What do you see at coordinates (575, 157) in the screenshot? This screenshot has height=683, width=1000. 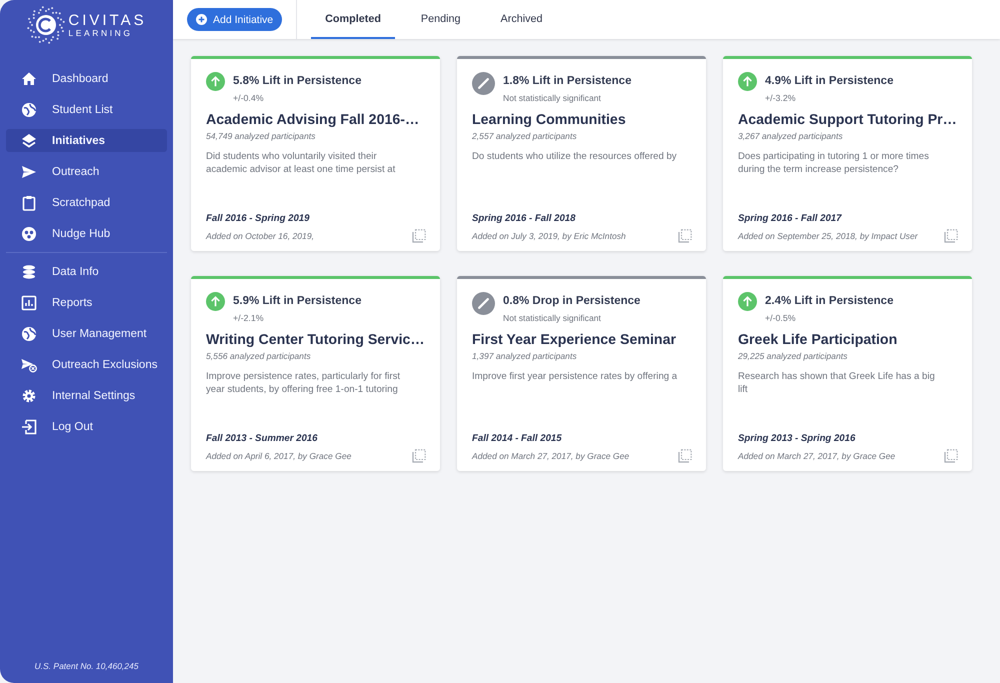 I see `card-description: Do students who utilize the resources offered by` at bounding box center [575, 157].